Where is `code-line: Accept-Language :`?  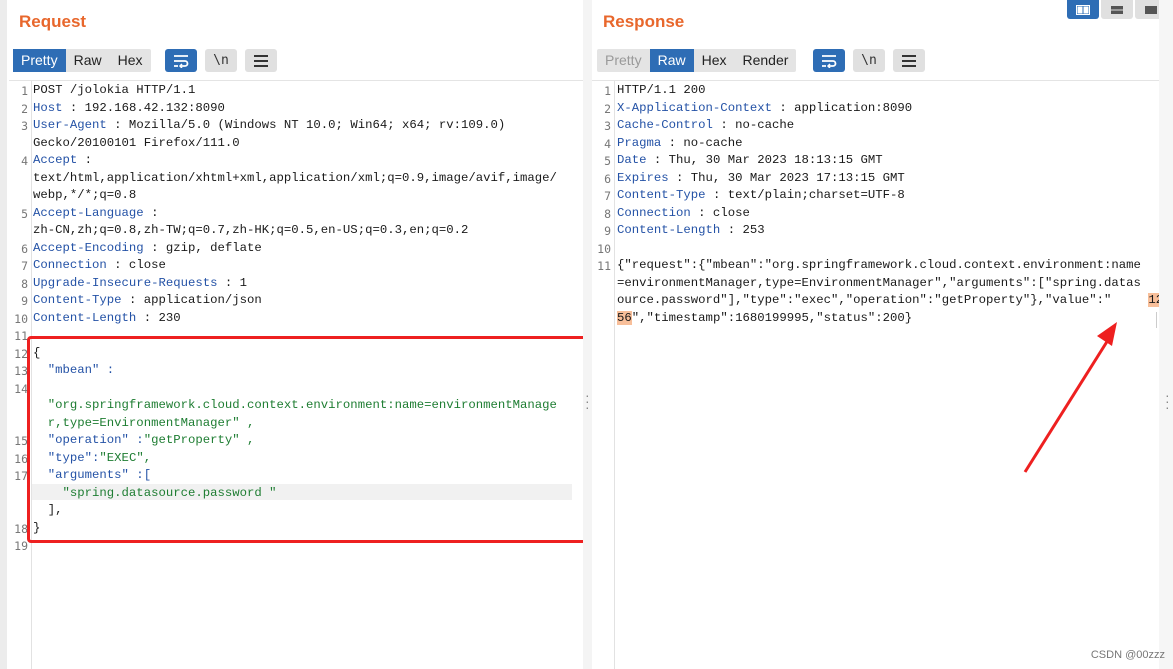
code-line: Accept-Language : is located at coordinates (95, 214).